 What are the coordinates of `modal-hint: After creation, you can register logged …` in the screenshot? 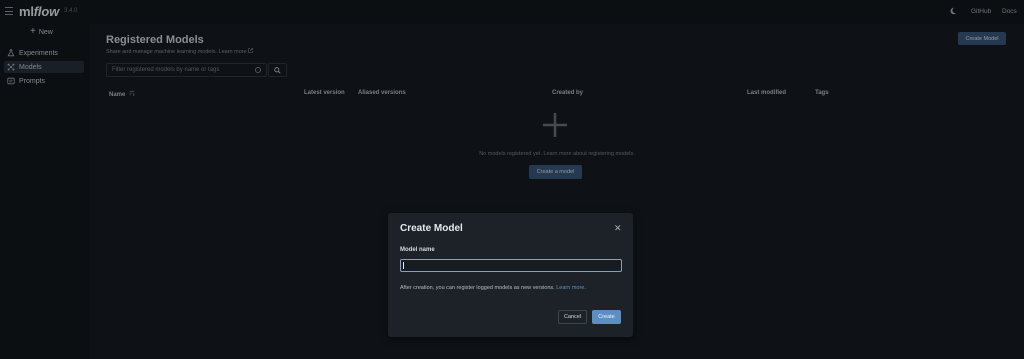 It's located at (493, 288).